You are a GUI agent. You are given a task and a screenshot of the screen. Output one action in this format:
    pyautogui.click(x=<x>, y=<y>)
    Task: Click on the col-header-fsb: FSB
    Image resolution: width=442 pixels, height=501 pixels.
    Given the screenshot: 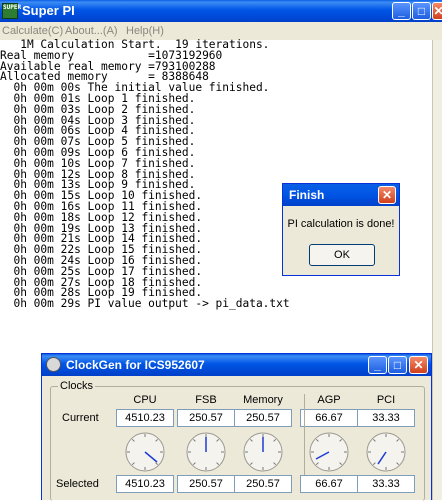 What is the action you would take?
    pyautogui.click(x=206, y=400)
    